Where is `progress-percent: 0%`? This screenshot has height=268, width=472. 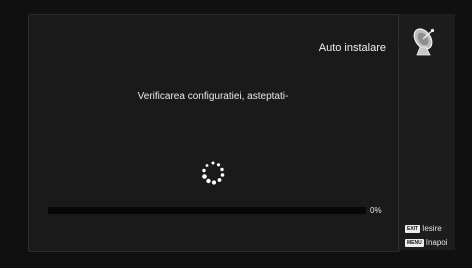 progress-percent: 0% is located at coordinates (376, 210).